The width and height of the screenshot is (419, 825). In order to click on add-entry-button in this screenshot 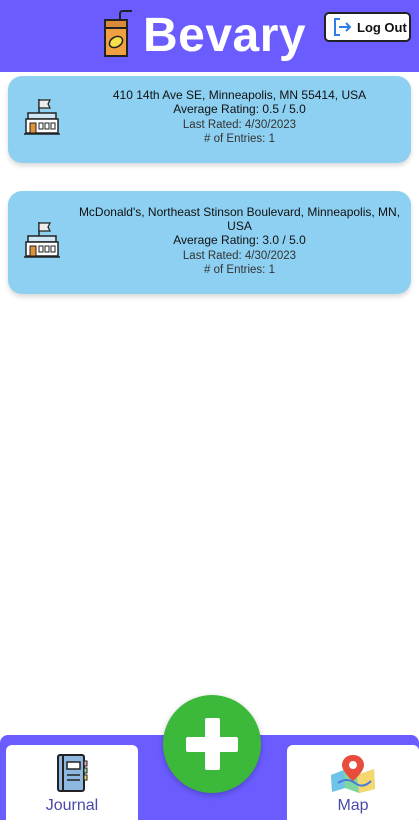, I will do `click(212, 744)`.